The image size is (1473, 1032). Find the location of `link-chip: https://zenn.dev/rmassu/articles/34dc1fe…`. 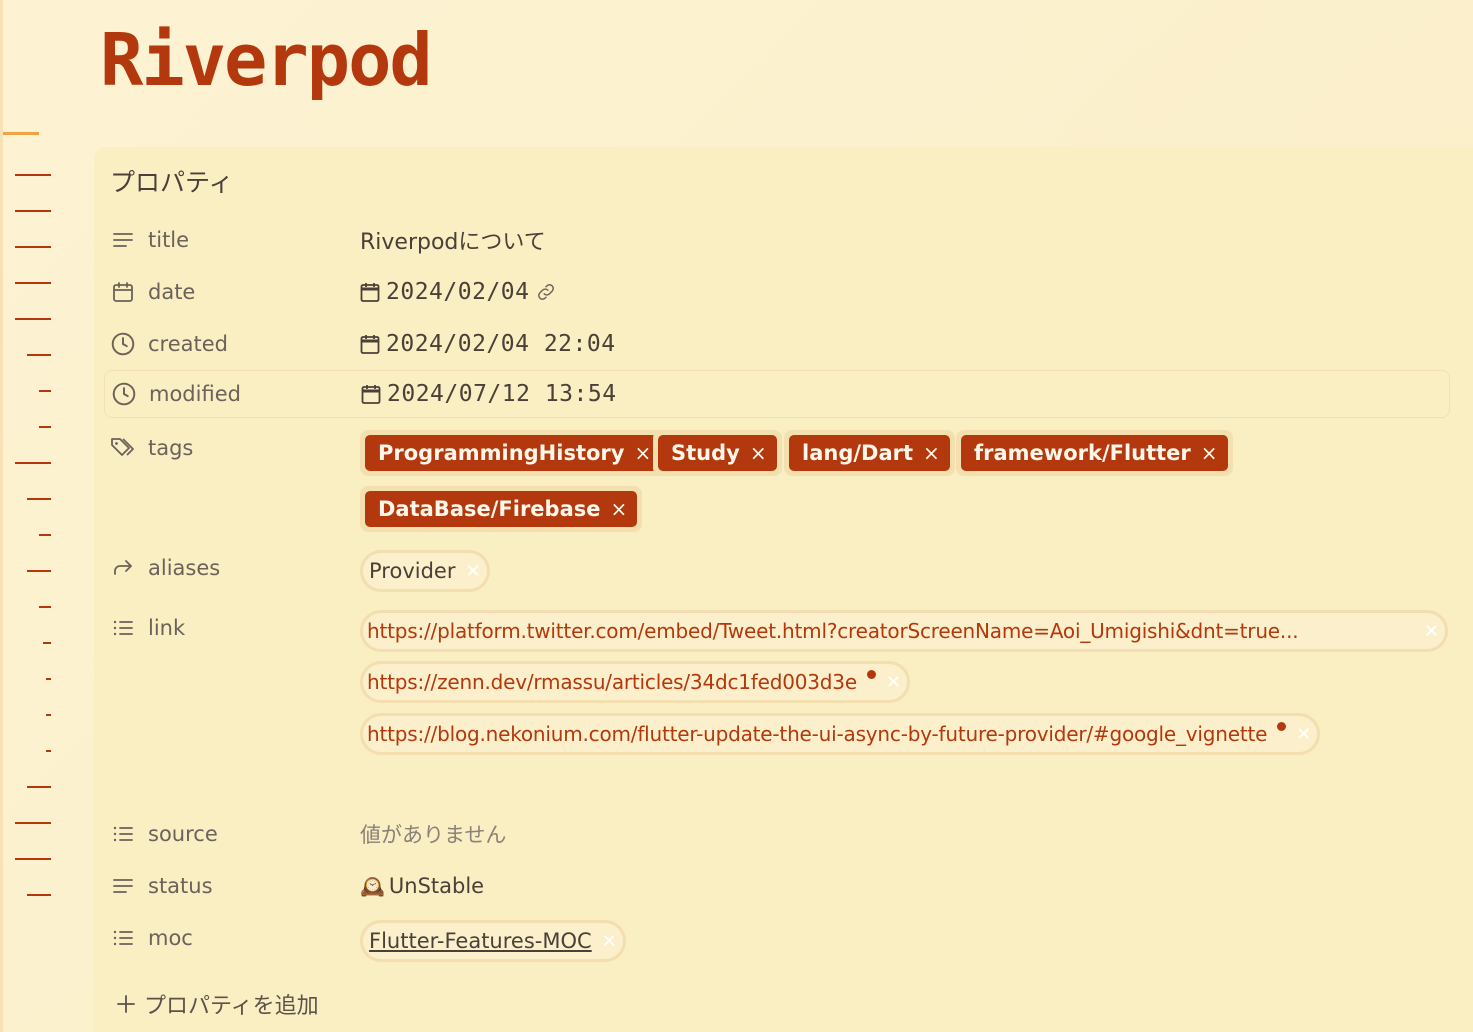

link-chip: https://zenn.dev/rmassu/articles/34dc1fe… is located at coordinates (635, 682).